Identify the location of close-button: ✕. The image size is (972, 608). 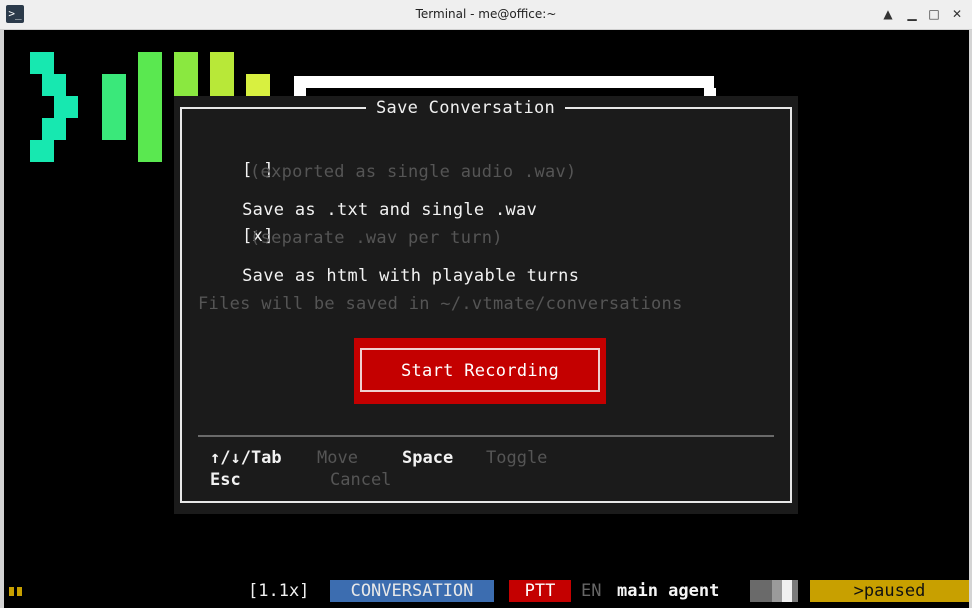
(957, 14).